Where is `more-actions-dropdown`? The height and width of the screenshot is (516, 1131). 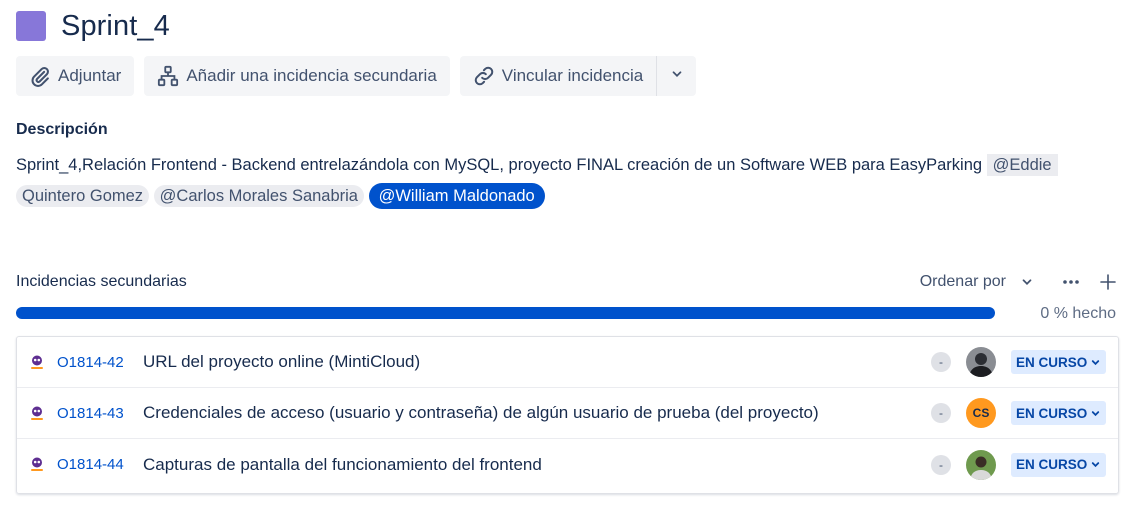
more-actions-dropdown is located at coordinates (676, 76).